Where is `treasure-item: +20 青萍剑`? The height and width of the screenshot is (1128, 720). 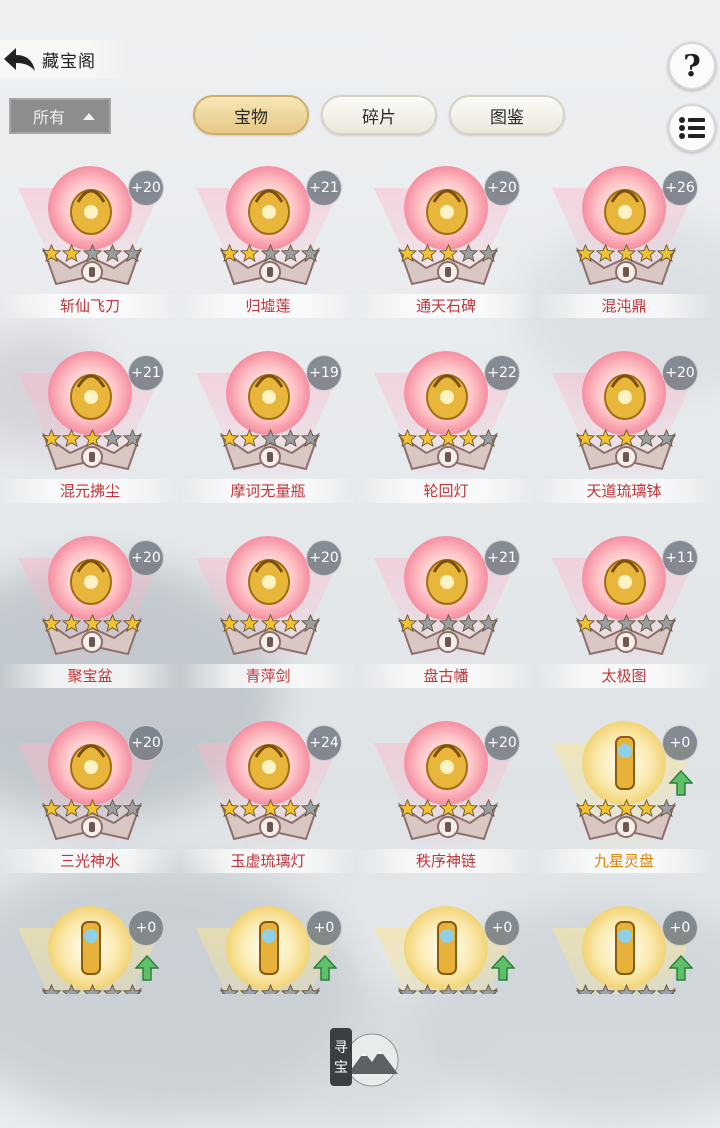 treasure-item: +20 青萍剑 is located at coordinates (268, 621).